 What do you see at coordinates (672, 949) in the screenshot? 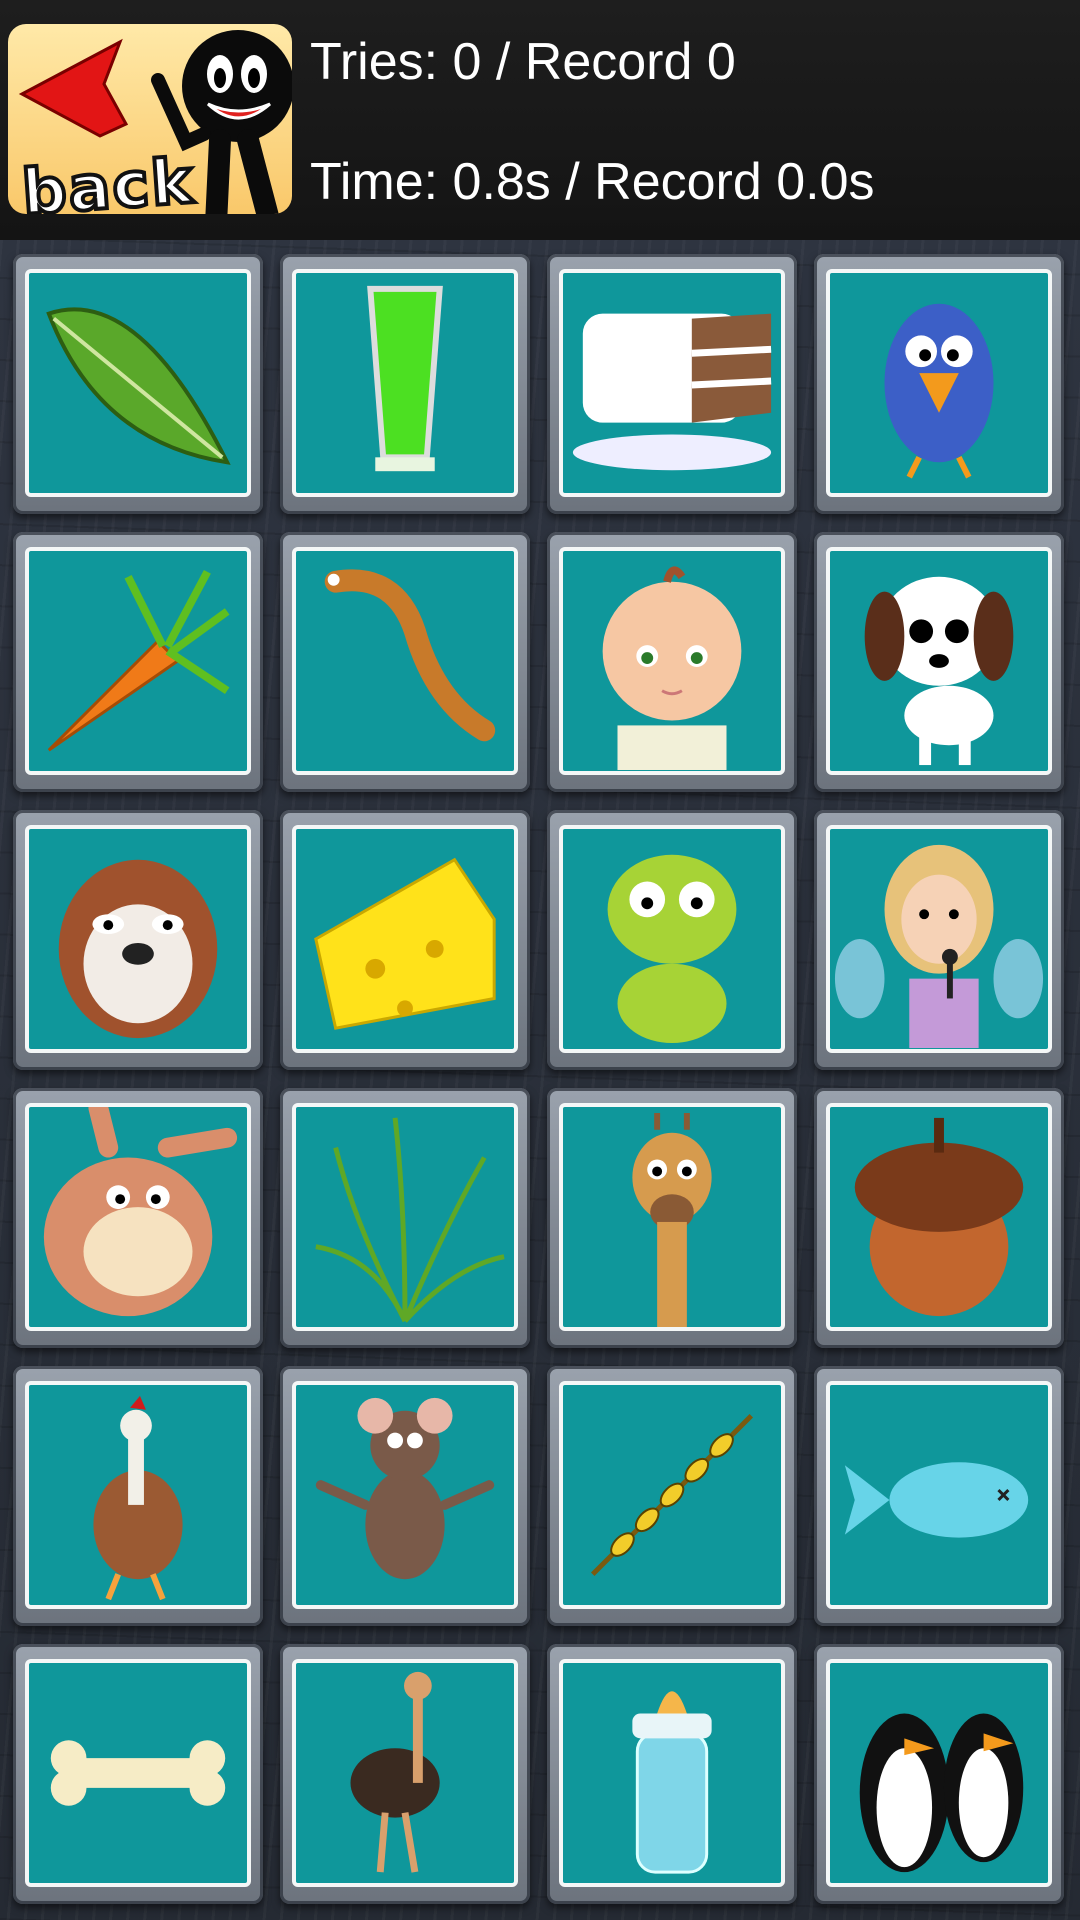
I see `frog-icon` at bounding box center [672, 949].